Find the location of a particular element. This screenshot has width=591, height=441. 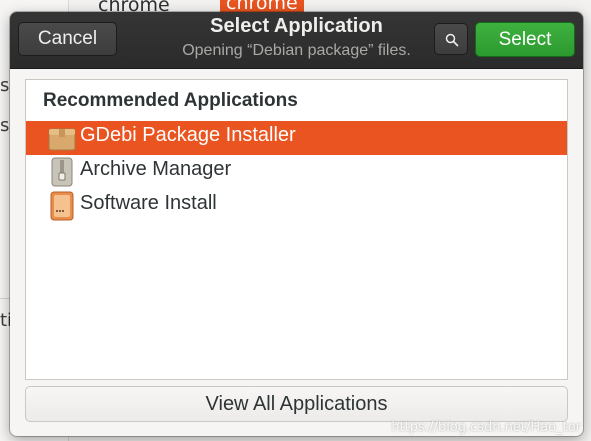

search-icon is located at coordinates (452, 40).